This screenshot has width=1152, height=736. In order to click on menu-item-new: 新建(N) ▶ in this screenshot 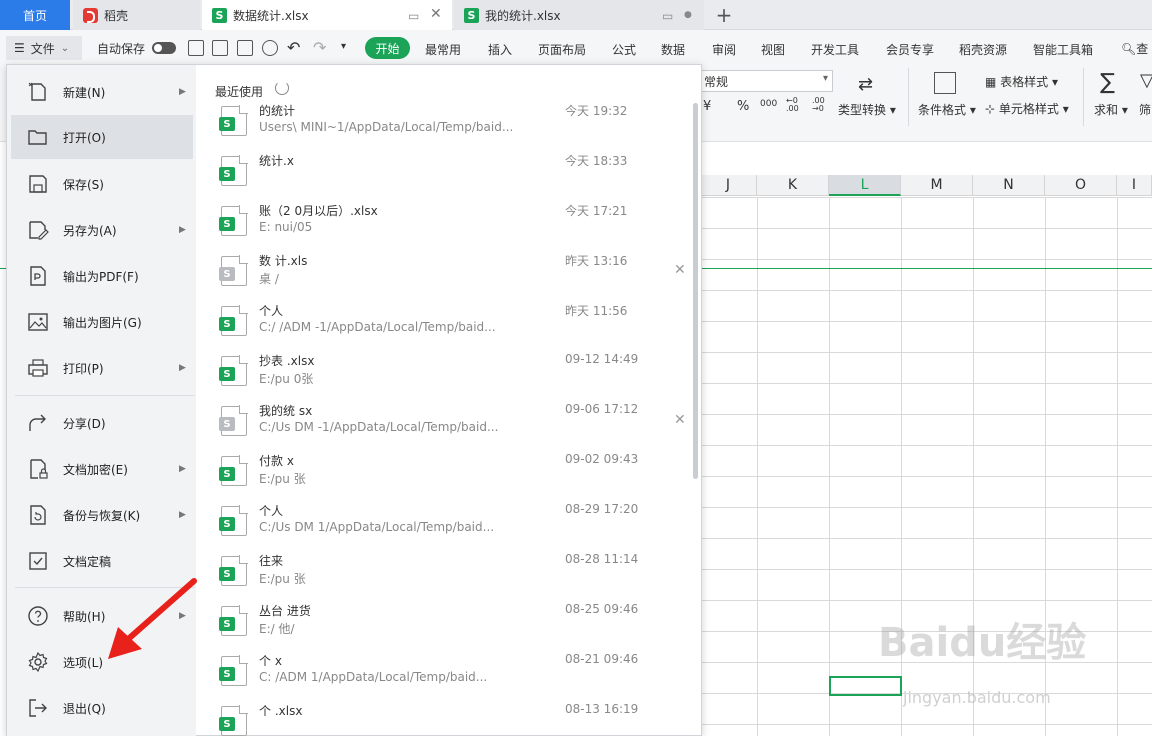, I will do `click(102, 92)`.